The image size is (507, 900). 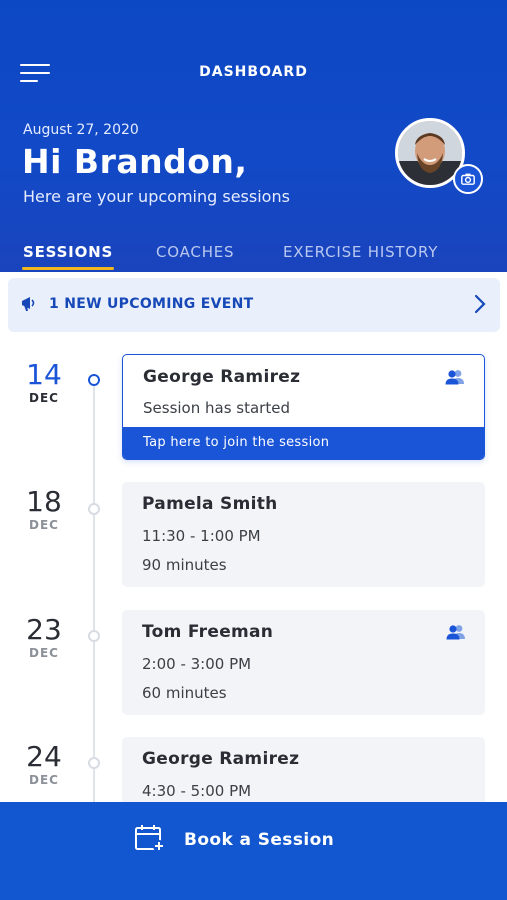 I want to click on chevron-right-icon, so click(x=480, y=306).